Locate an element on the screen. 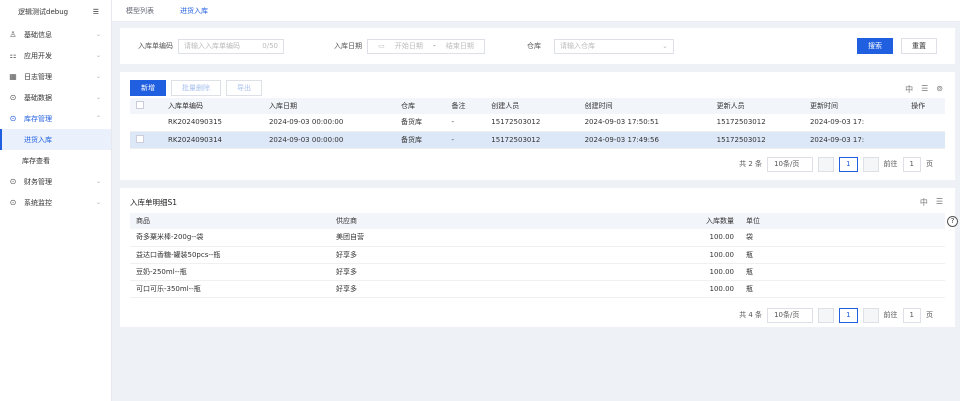 The image size is (960, 401). table-row: 益达口香糖-罐装50pcs--瓶 好享多 100.00 瓶 is located at coordinates (537, 255).